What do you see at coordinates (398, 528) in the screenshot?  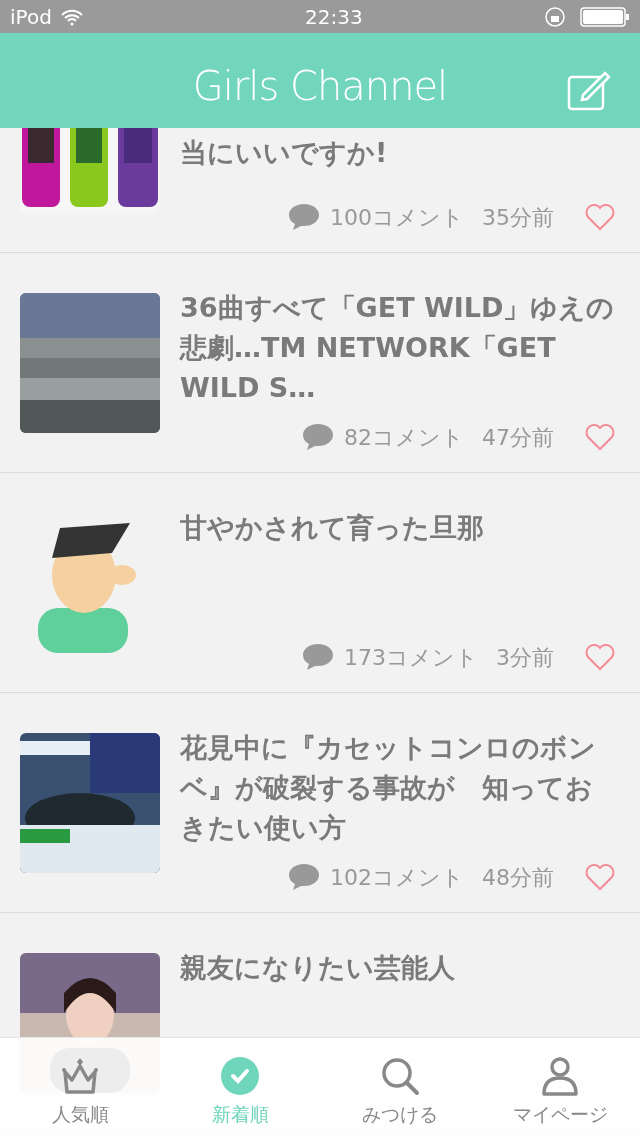 I see `topic-title: 甘やかされて育った旦那` at bounding box center [398, 528].